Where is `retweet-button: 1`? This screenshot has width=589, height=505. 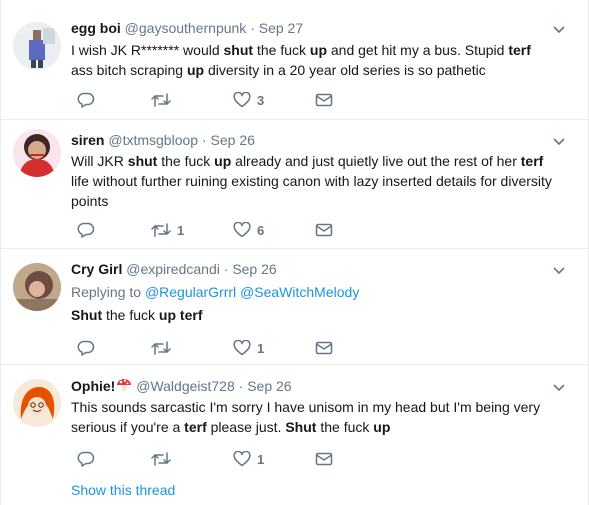 retweet-button: 1 is located at coordinates (167, 230).